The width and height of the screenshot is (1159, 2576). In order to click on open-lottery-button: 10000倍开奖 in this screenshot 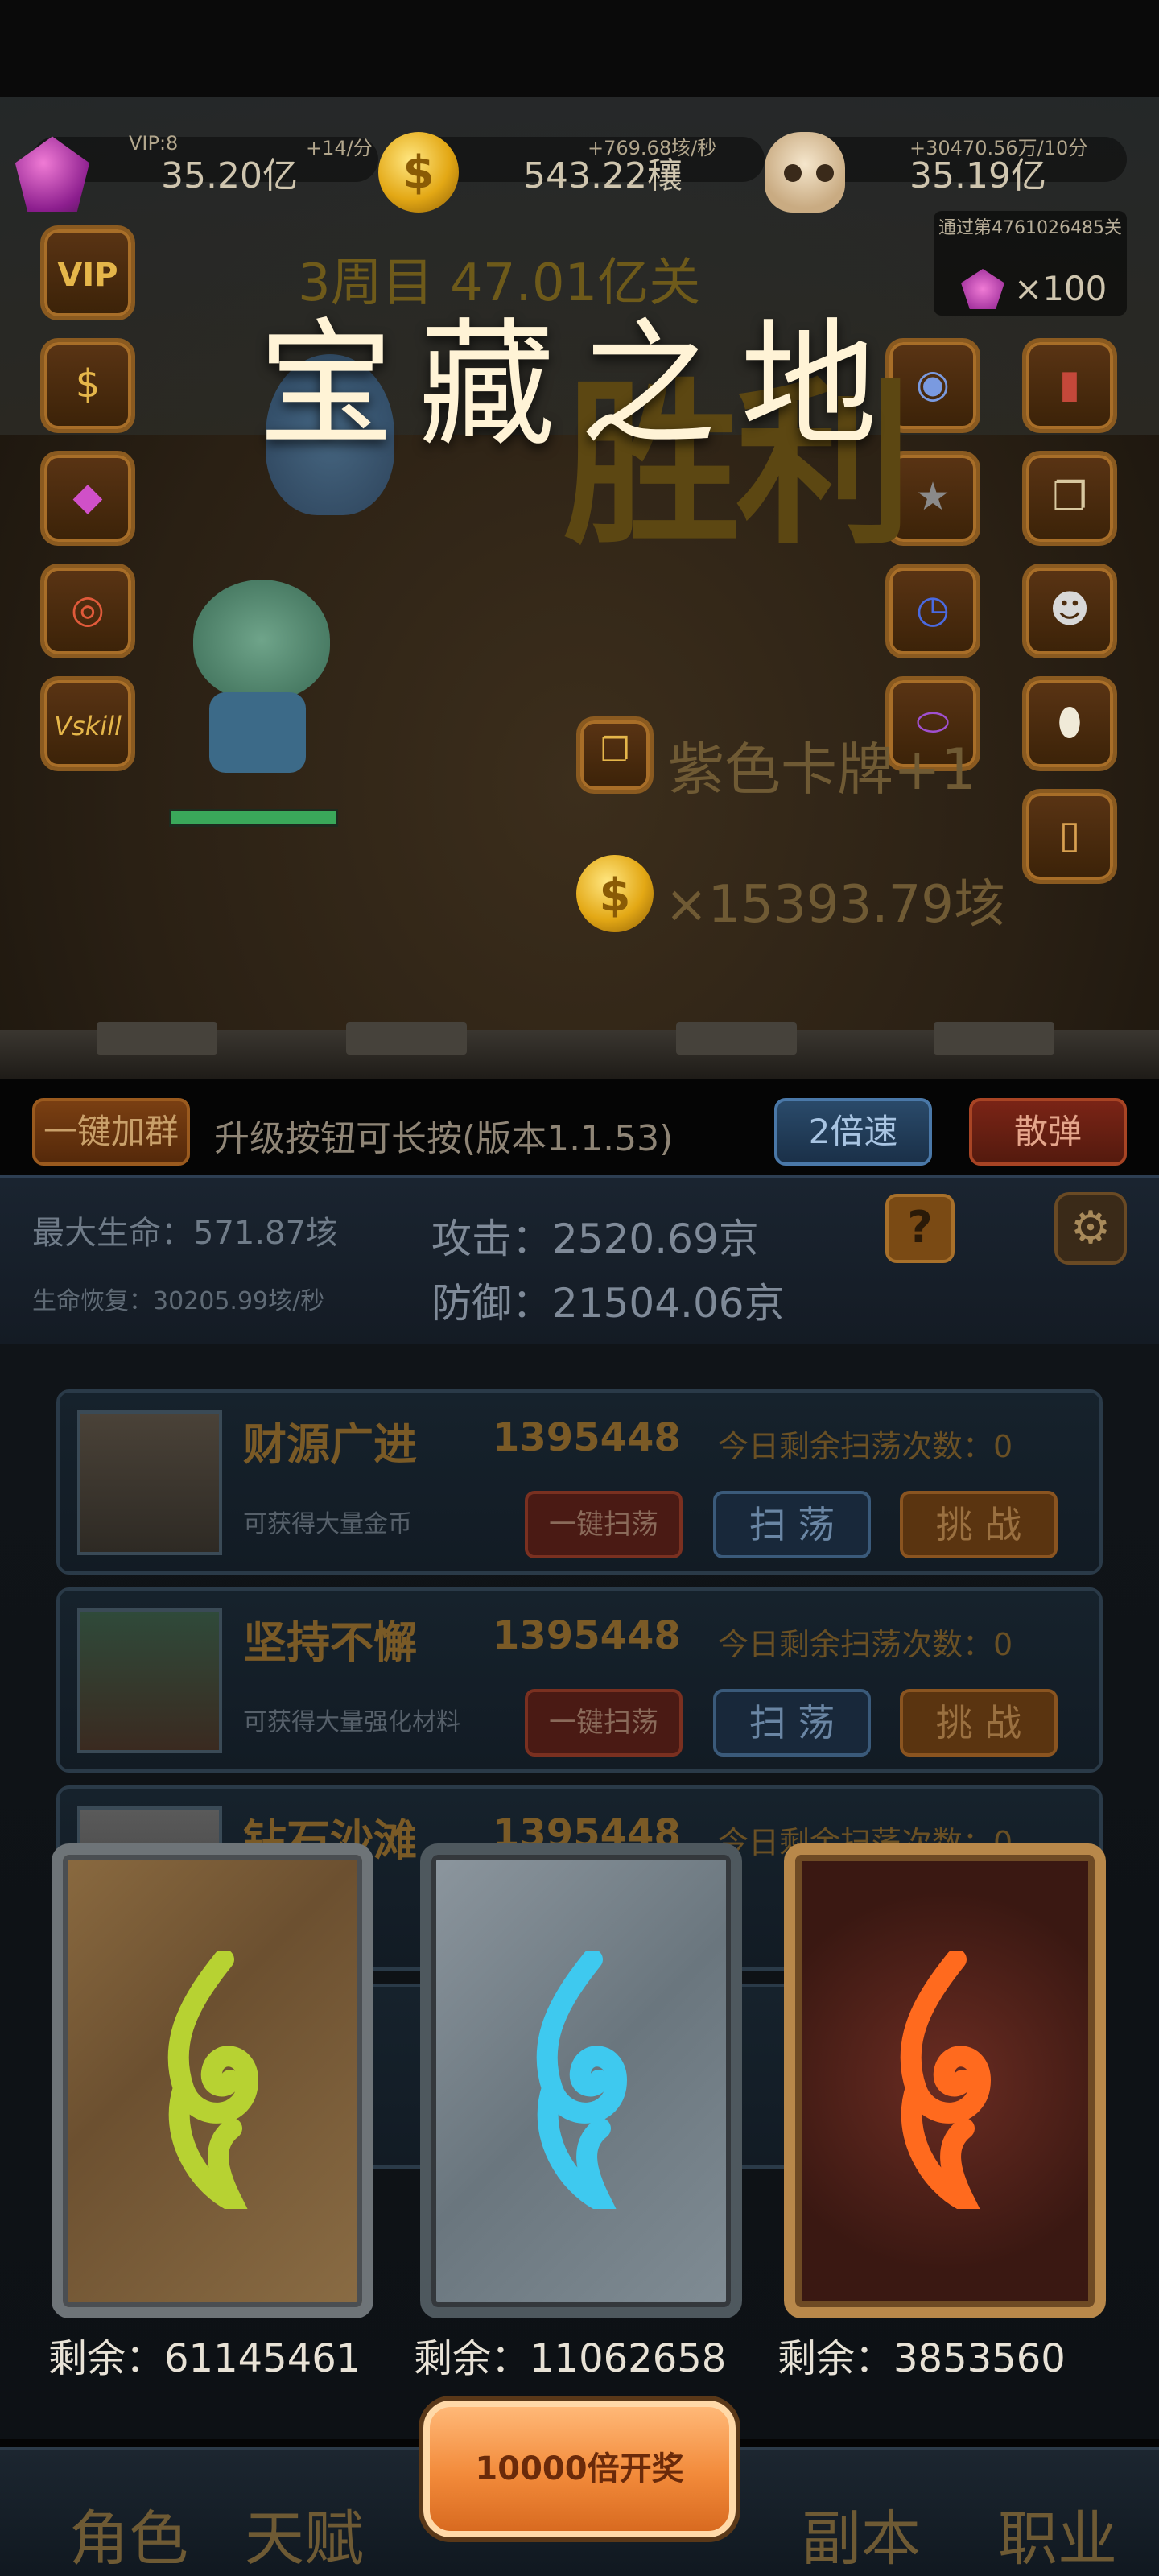, I will do `click(579, 2469)`.